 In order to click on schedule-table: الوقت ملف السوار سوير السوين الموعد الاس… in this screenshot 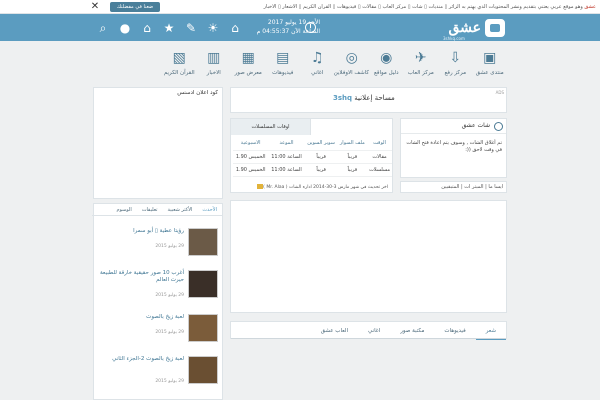, I will do `click(312, 157)`.